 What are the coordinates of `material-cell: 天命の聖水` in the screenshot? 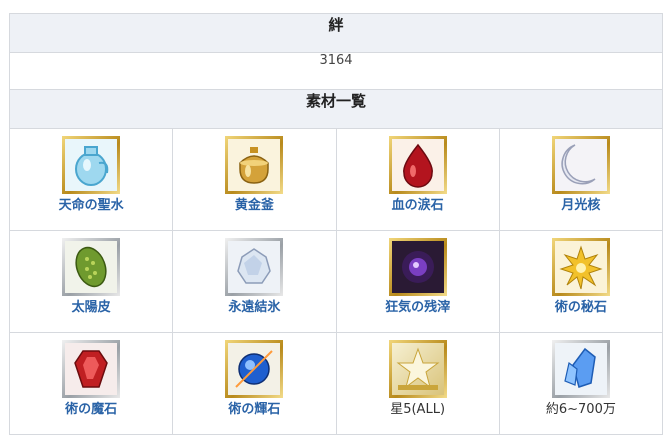 It's located at (91, 179).